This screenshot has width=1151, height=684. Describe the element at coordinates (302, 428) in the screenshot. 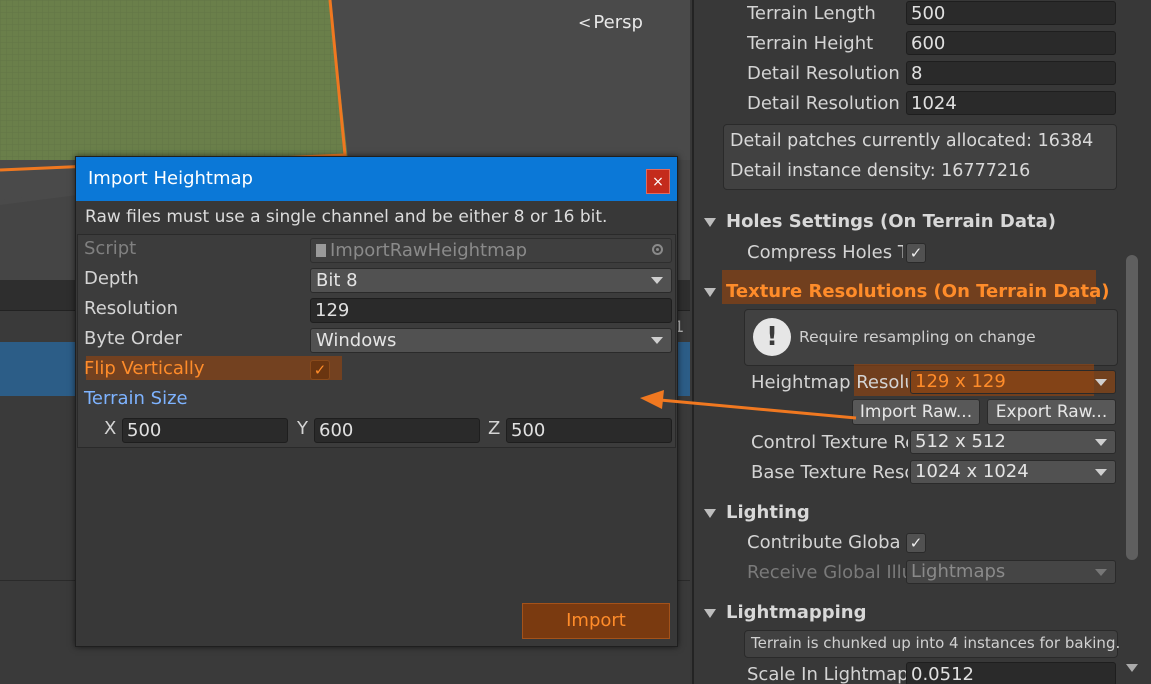

I see `y-label: Y` at that location.